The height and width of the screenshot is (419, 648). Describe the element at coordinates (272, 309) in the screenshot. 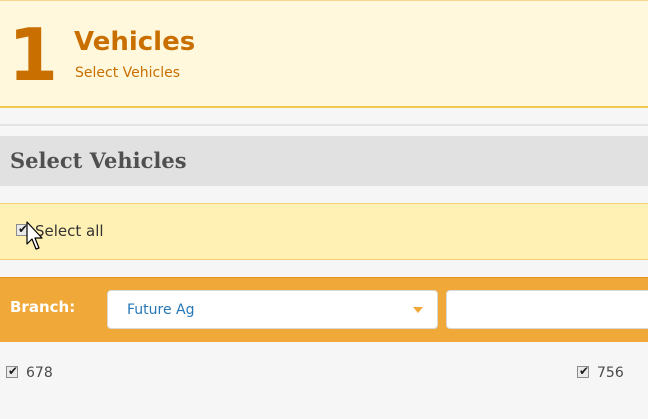

I see `branch-select: Future Ag` at that location.